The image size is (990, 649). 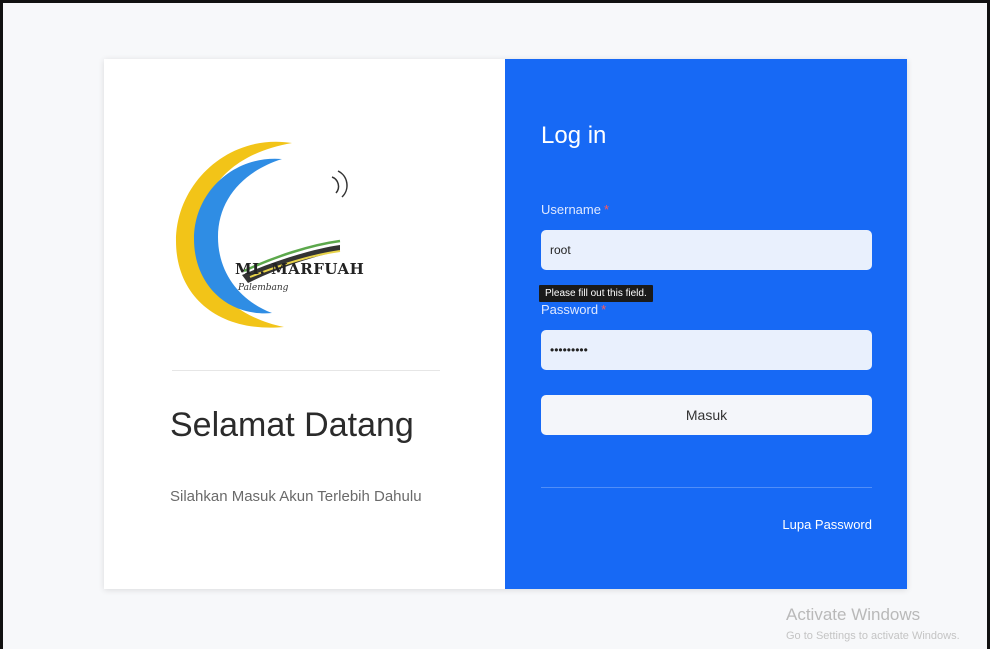 What do you see at coordinates (706, 250) in the screenshot?
I see `username-input` at bounding box center [706, 250].